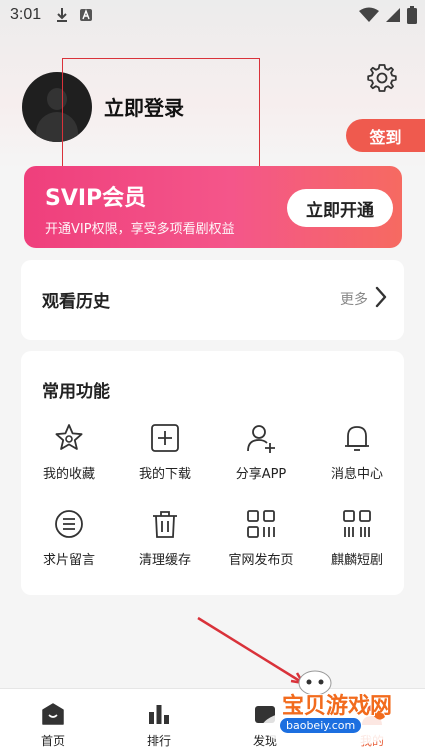 This screenshot has width=425, height=755. I want to click on function-favorites: 我的收藏, so click(69, 451).